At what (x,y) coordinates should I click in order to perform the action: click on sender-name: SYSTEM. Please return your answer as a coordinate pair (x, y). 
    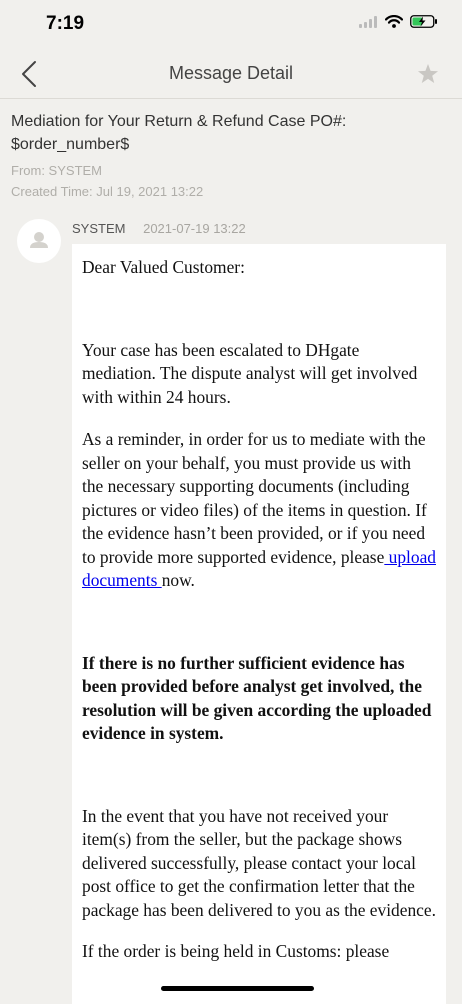
    Looking at the image, I should click on (99, 228).